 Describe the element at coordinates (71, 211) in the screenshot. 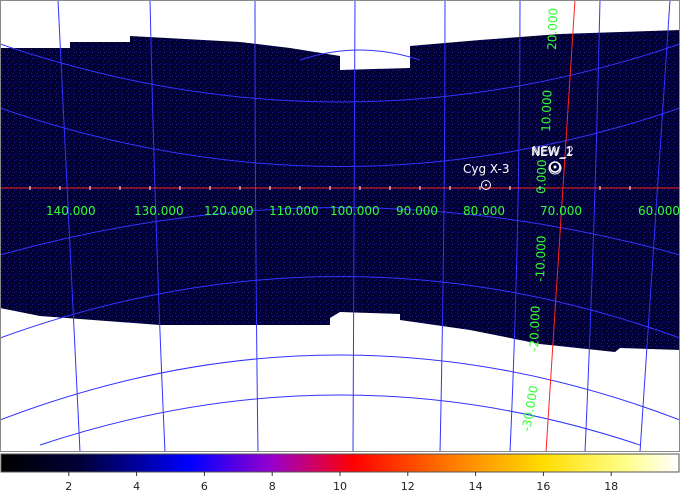

I see `lon-label: 140.000` at that location.